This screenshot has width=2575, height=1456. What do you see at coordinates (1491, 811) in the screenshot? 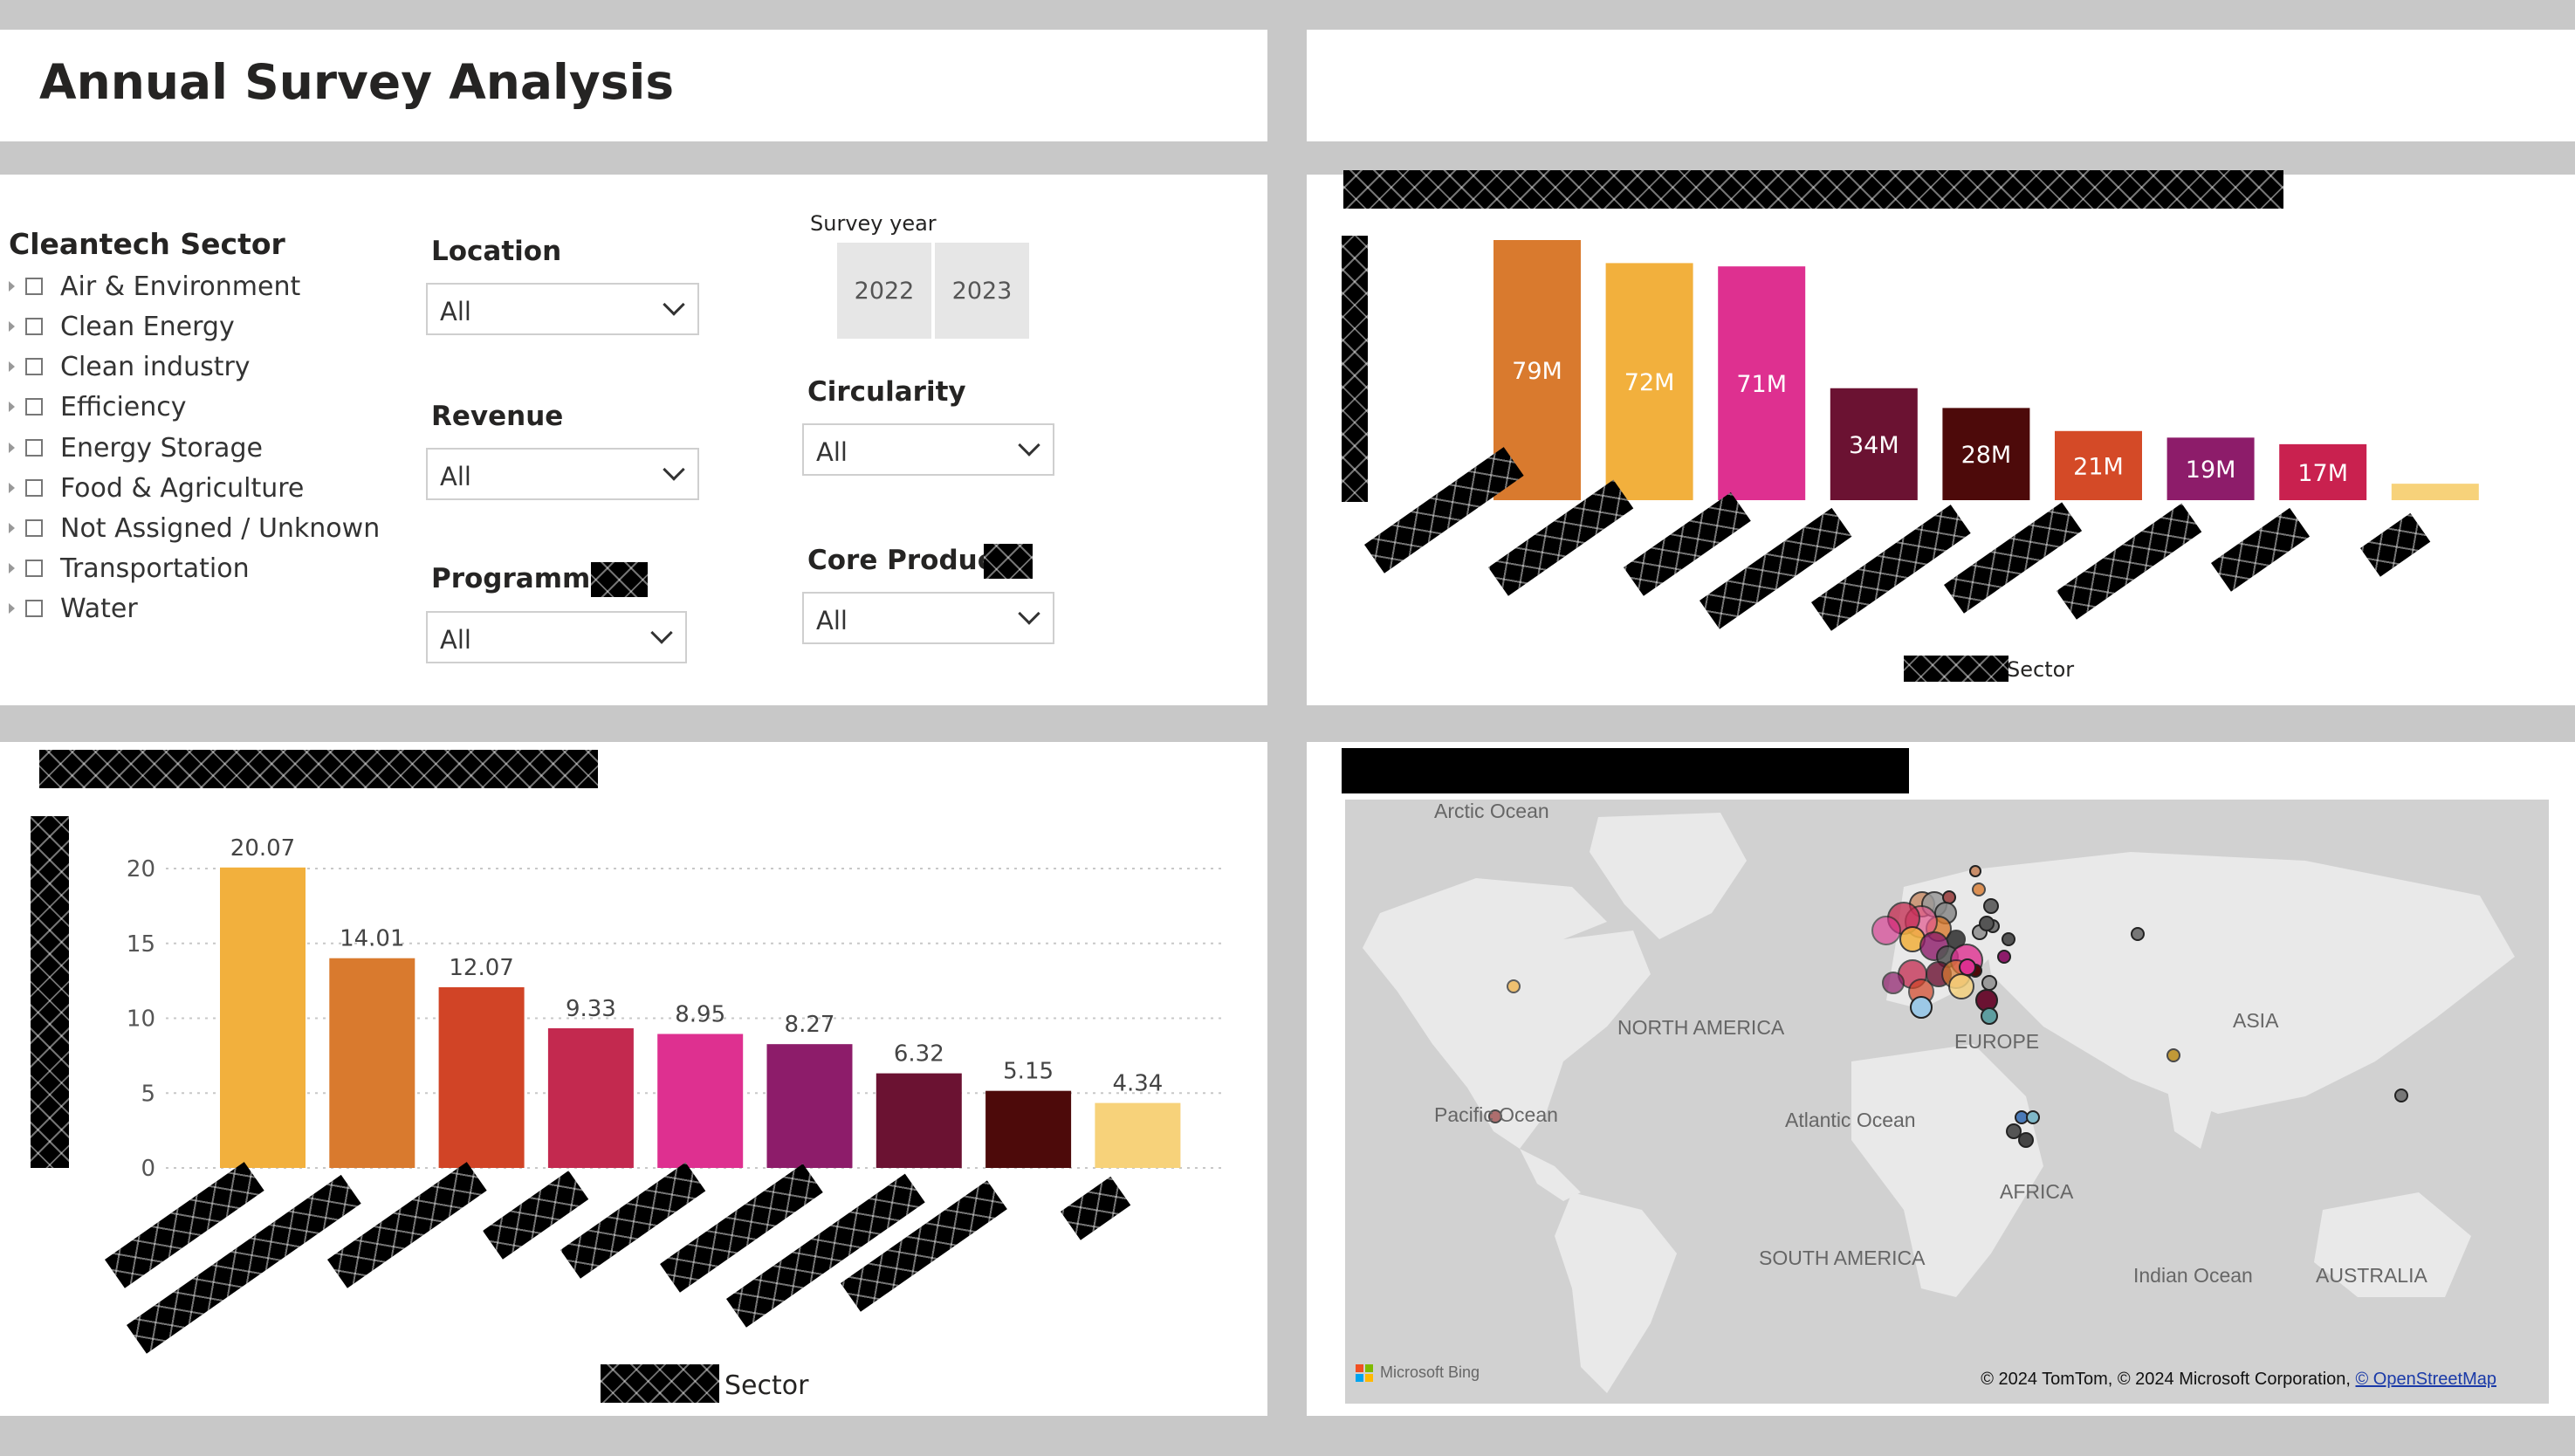
I see `map-label-arctic-ocean: Arctic Ocean` at bounding box center [1491, 811].